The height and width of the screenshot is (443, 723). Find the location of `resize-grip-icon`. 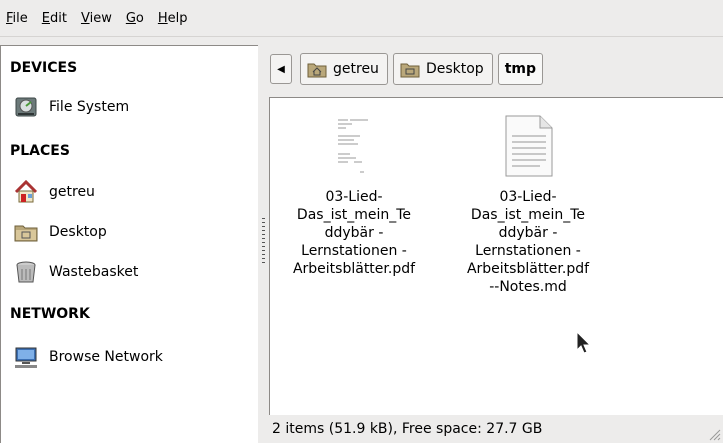

resize-grip-icon is located at coordinates (714, 434).